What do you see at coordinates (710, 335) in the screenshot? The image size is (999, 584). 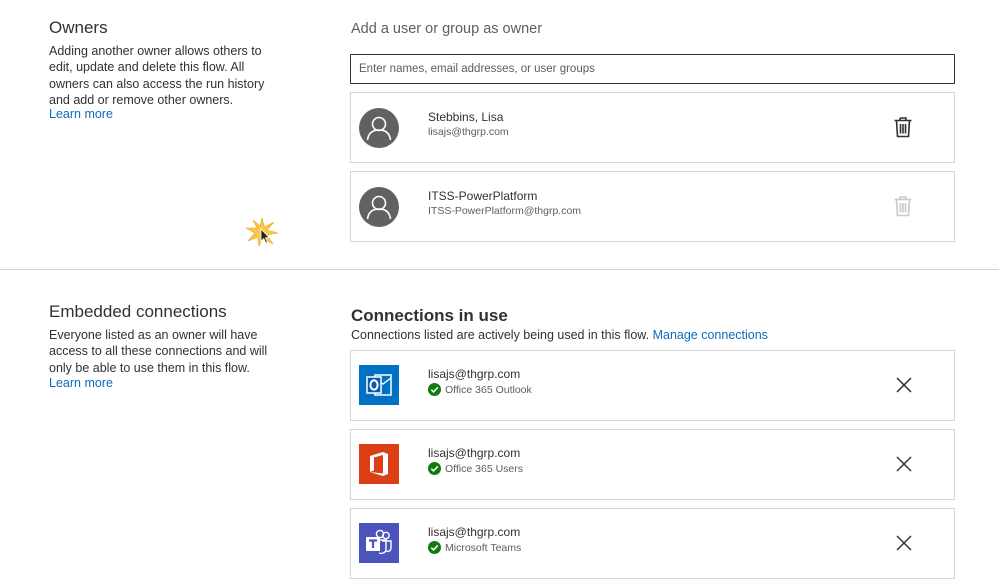 I see `manage-connections-link: Manage connections` at bounding box center [710, 335].